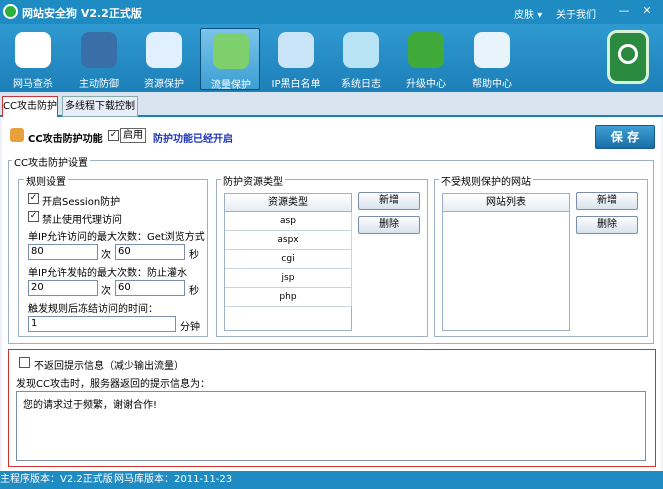 The width and height of the screenshot is (663, 489). I want to click on monitor-defense-icon, so click(99, 50).